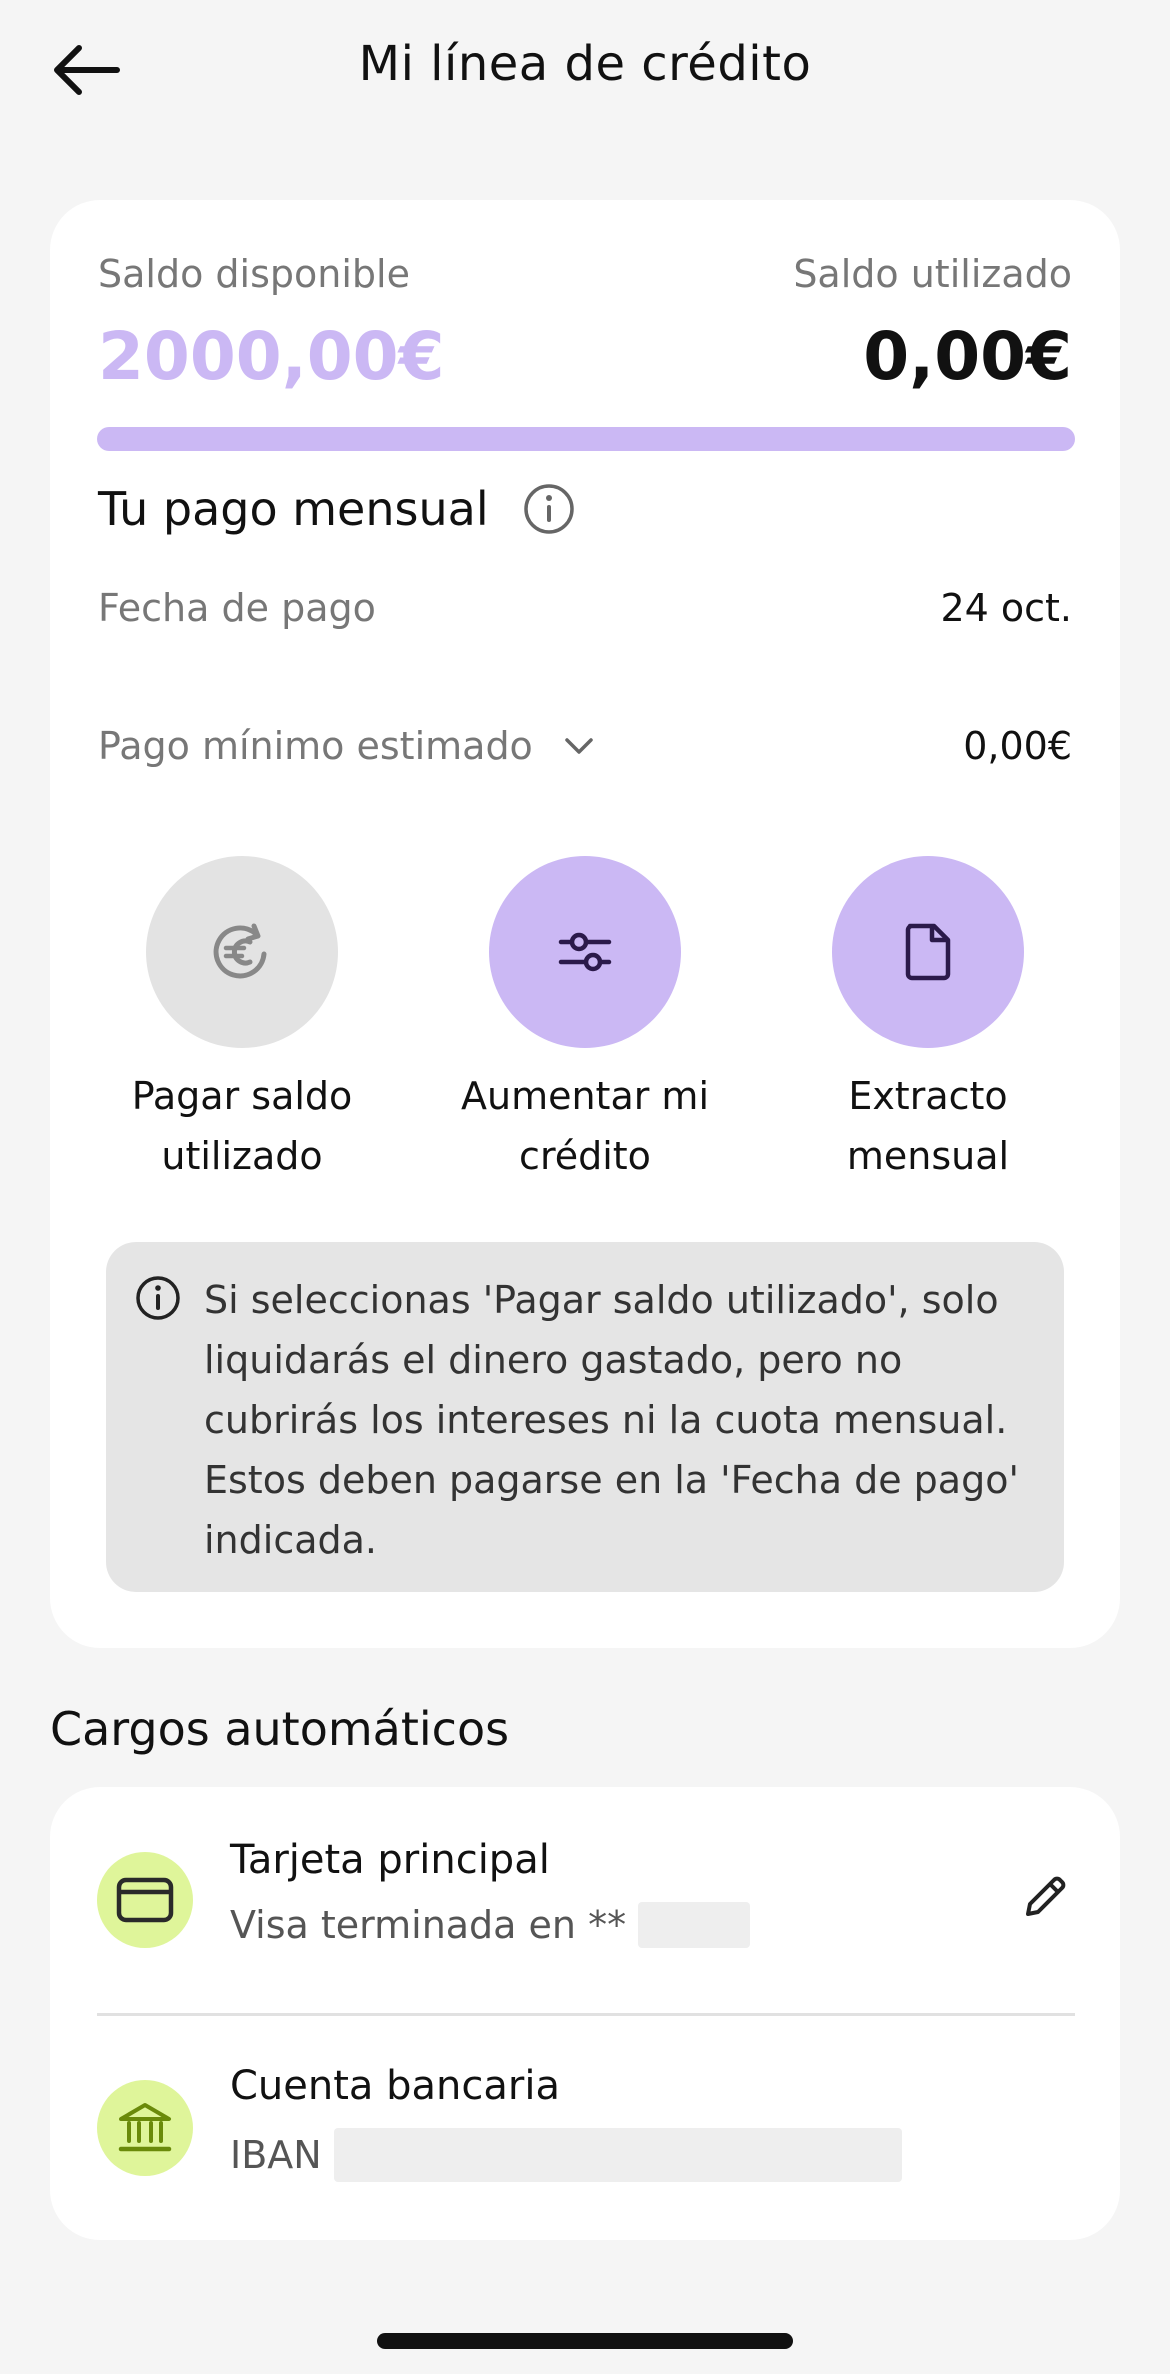 This screenshot has width=1170, height=2374. What do you see at coordinates (579, 746) in the screenshot?
I see `chevron-down-icon` at bounding box center [579, 746].